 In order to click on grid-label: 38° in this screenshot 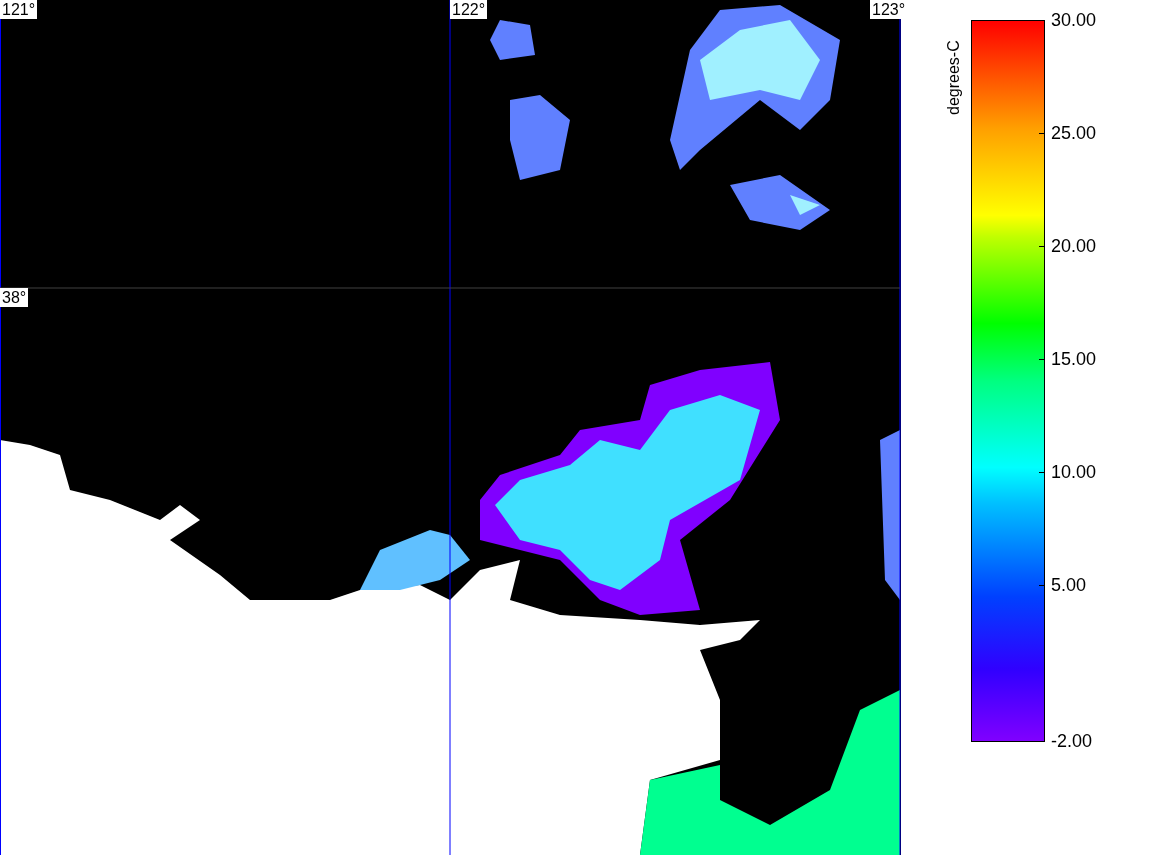, I will do `click(14, 297)`.